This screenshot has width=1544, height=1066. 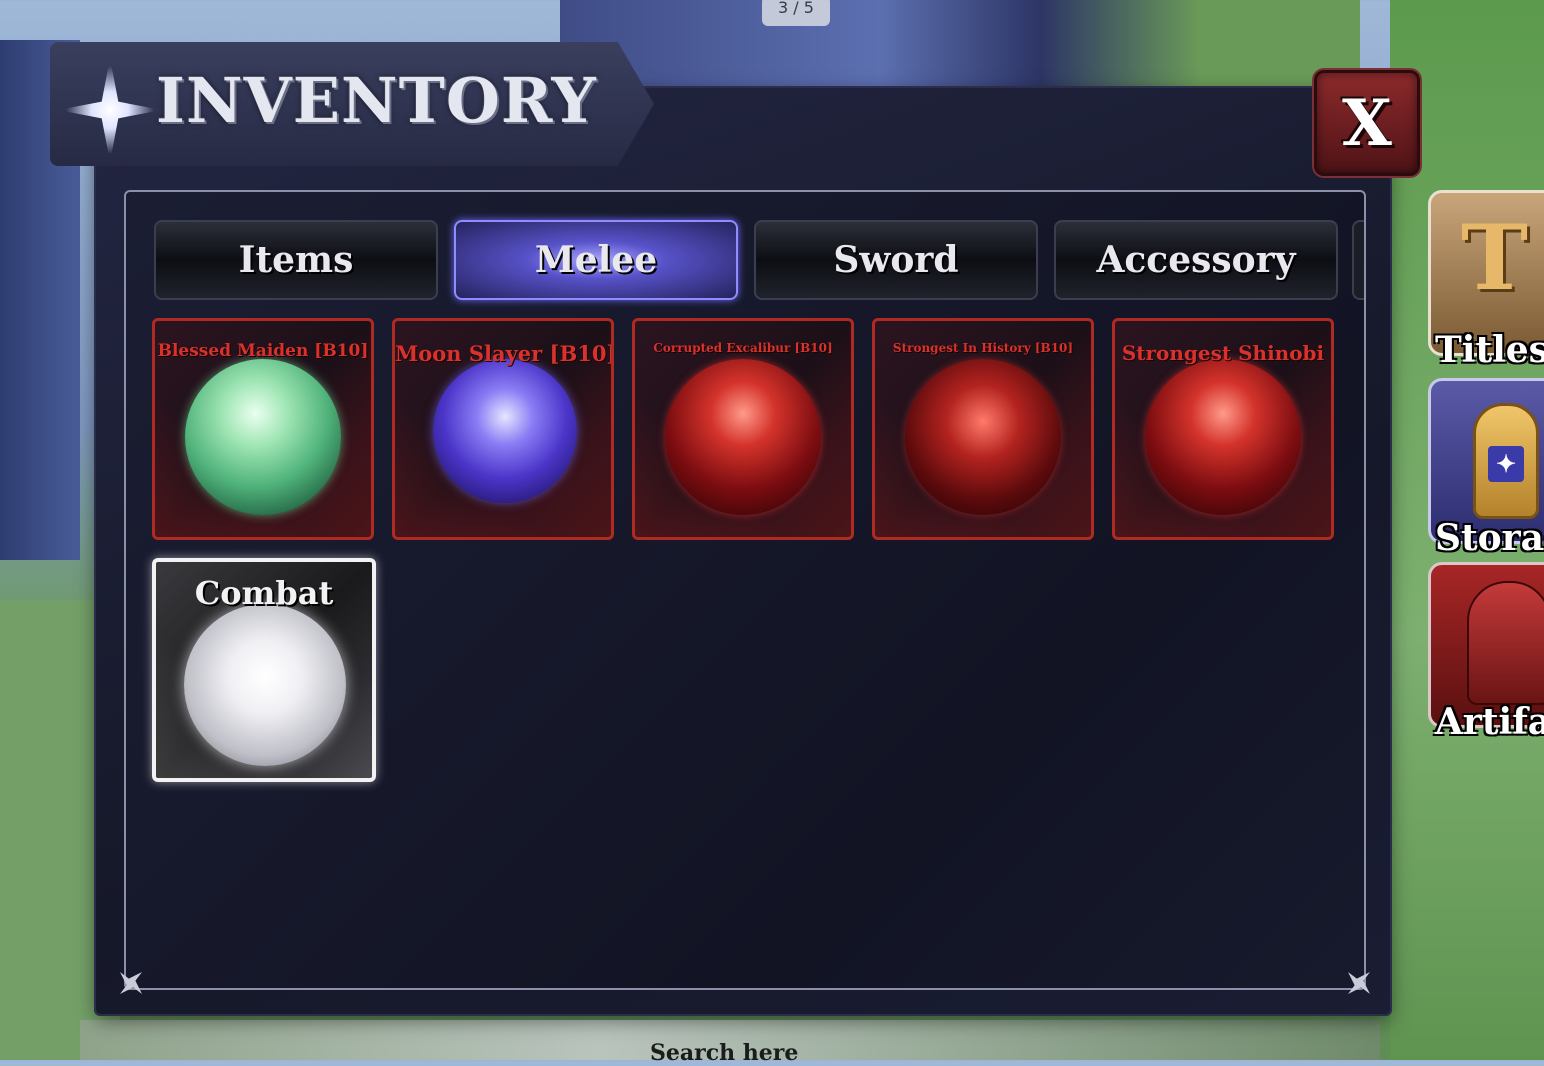 What do you see at coordinates (263, 351) in the screenshot?
I see `item-name: Blessed Maiden [B10]` at bounding box center [263, 351].